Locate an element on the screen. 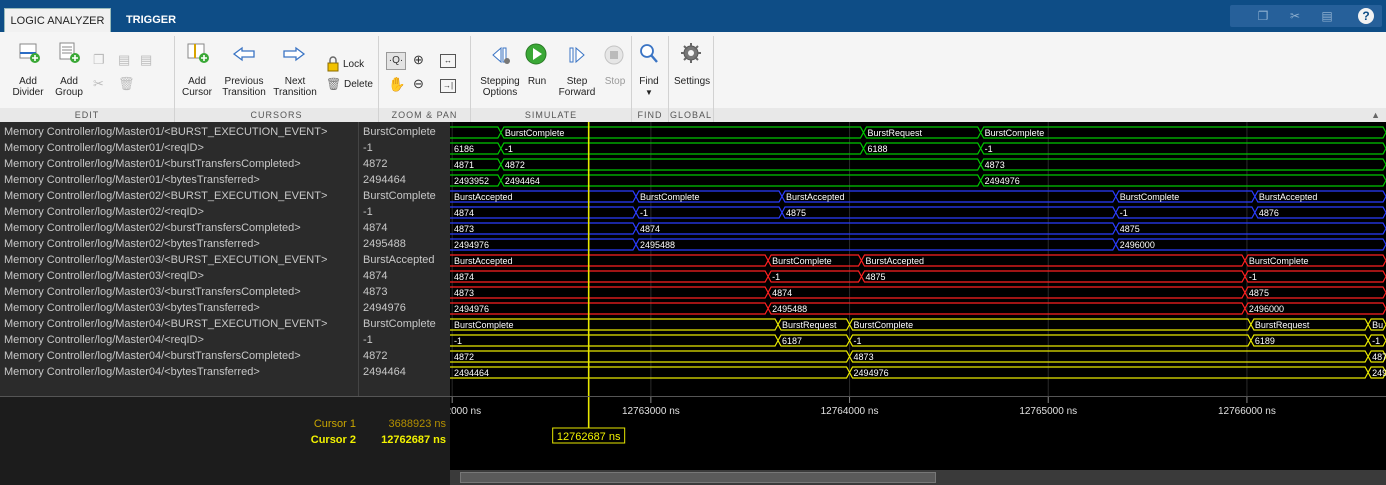 The height and width of the screenshot is (485, 1386). step-forward-button: Step Forward is located at coordinates (577, 87).